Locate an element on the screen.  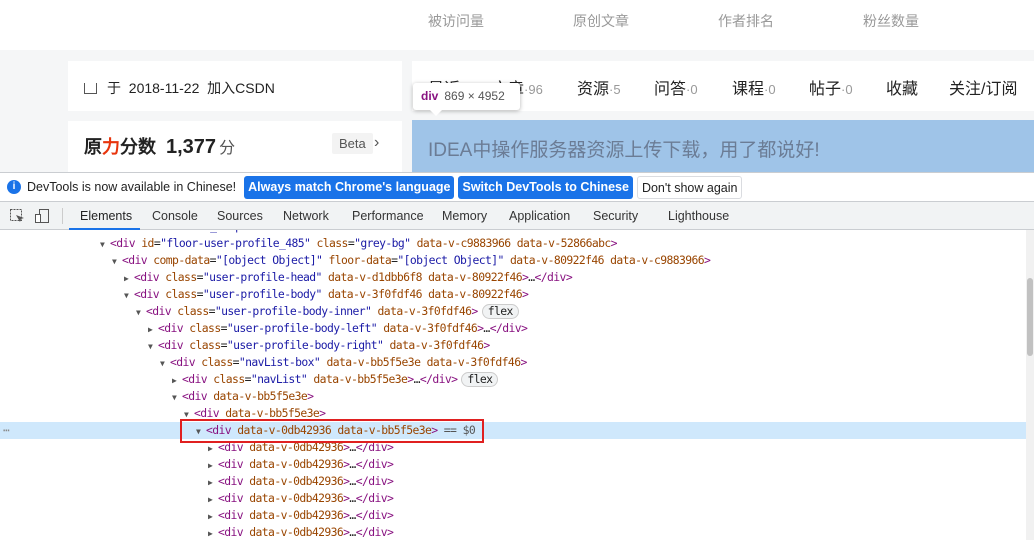
nav-item: 资源·5 is located at coordinates (599, 87).